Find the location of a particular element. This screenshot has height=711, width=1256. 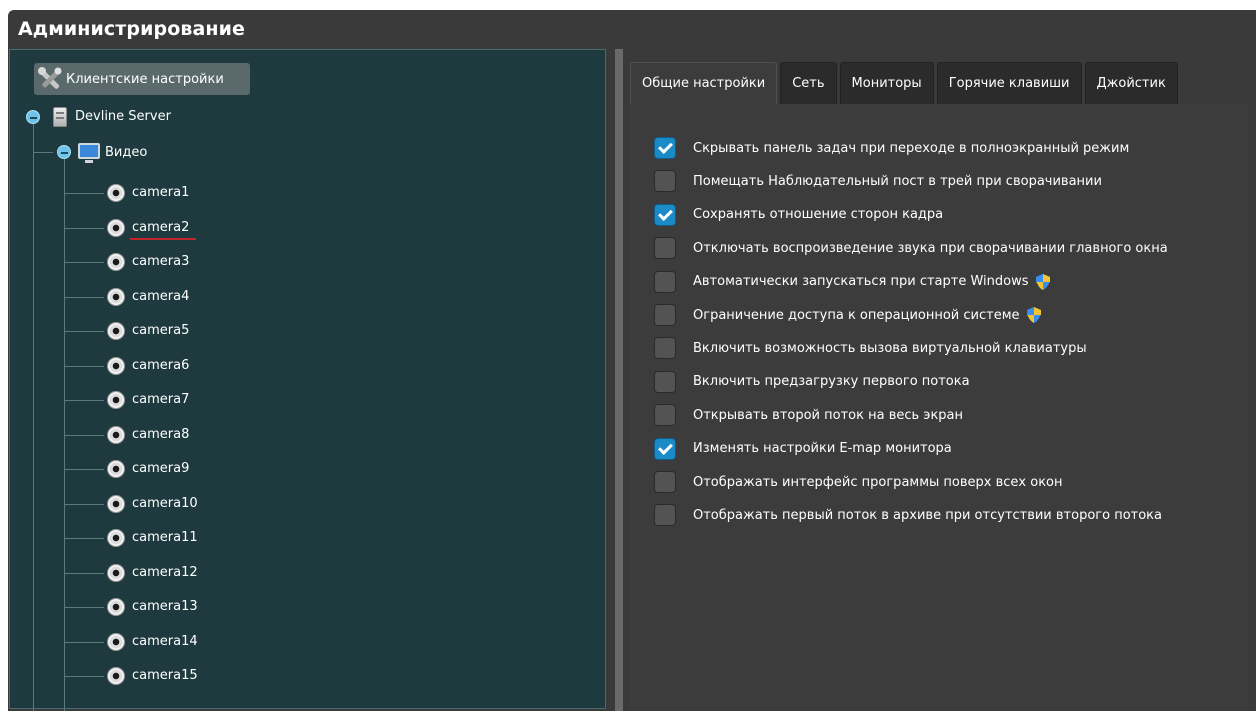

tree-item-camera: camera15 is located at coordinates (165, 675).